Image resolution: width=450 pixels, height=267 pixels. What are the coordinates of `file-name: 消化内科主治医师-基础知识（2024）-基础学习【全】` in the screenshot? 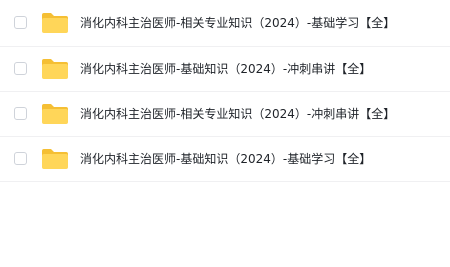 It's located at (225, 159).